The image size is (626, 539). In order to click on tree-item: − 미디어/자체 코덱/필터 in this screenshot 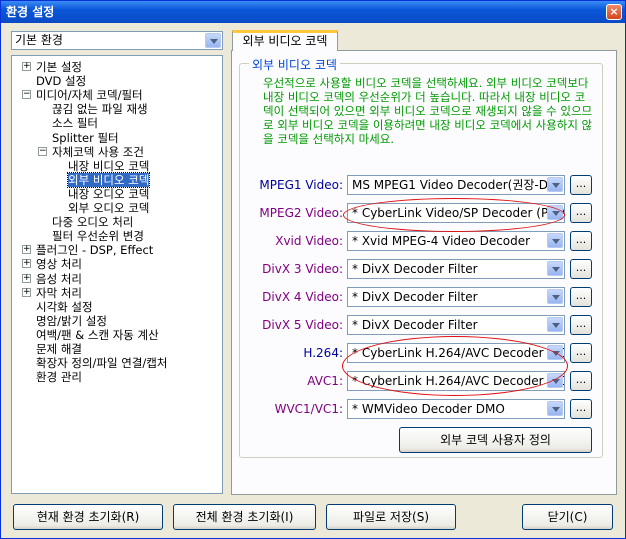, I will do `click(82, 95)`.